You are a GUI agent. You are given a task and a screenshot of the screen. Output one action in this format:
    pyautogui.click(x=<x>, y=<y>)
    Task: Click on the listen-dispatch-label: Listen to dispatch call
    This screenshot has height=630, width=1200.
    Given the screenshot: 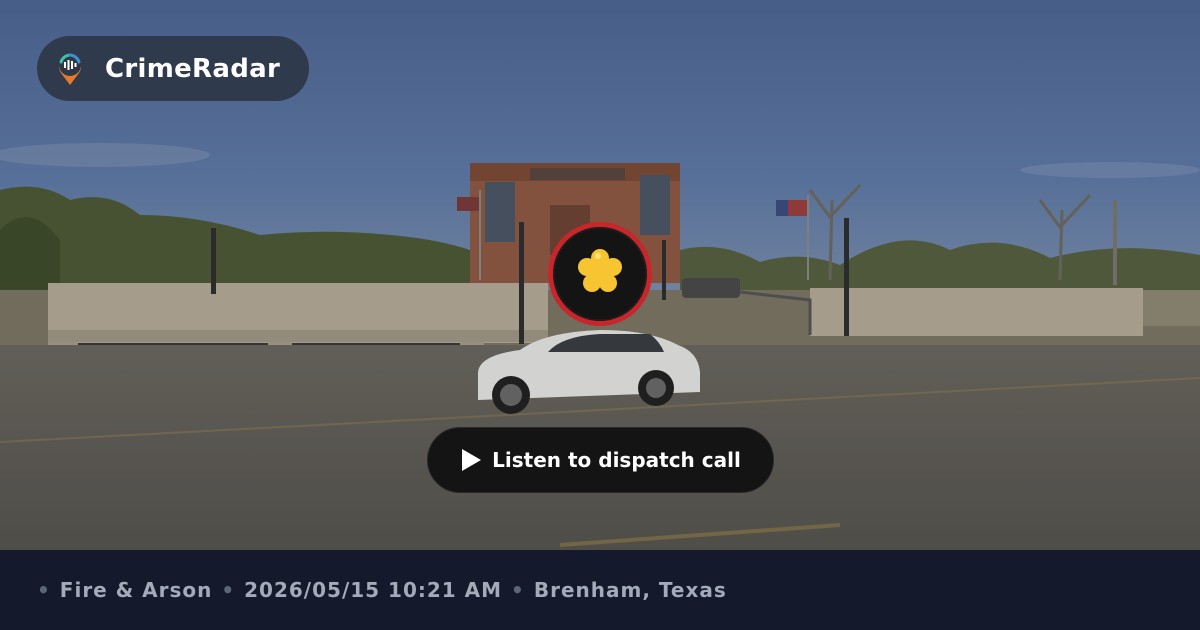 What is the action you would take?
    pyautogui.click(x=616, y=460)
    